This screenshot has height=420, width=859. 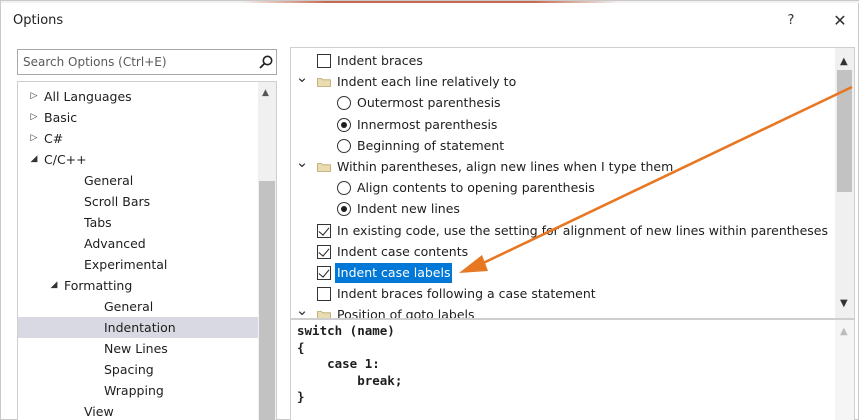 What do you see at coordinates (346, 330) in the screenshot?
I see `code-line: switch (name)` at bounding box center [346, 330].